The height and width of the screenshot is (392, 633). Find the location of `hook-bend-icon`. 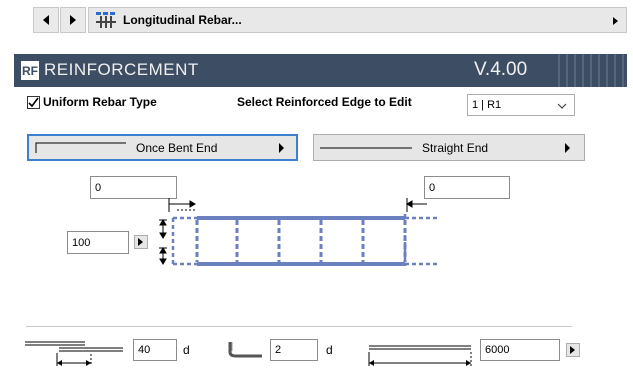

hook-bend-icon is located at coordinates (245, 350).